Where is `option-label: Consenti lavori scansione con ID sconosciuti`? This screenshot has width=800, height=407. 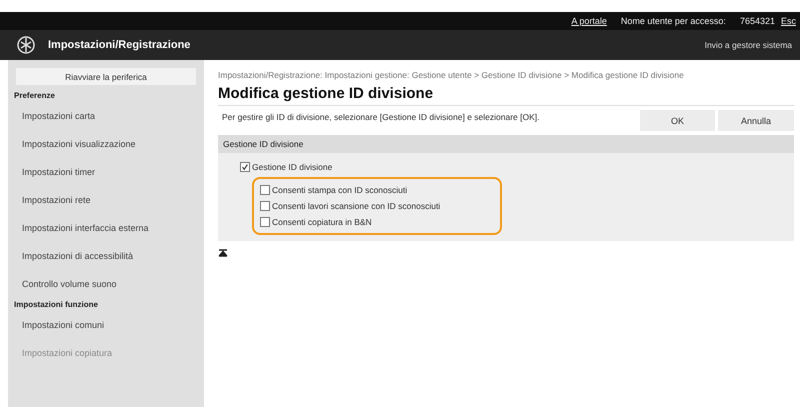
option-label: Consenti lavori scansione con ID sconosciuti is located at coordinates (356, 206).